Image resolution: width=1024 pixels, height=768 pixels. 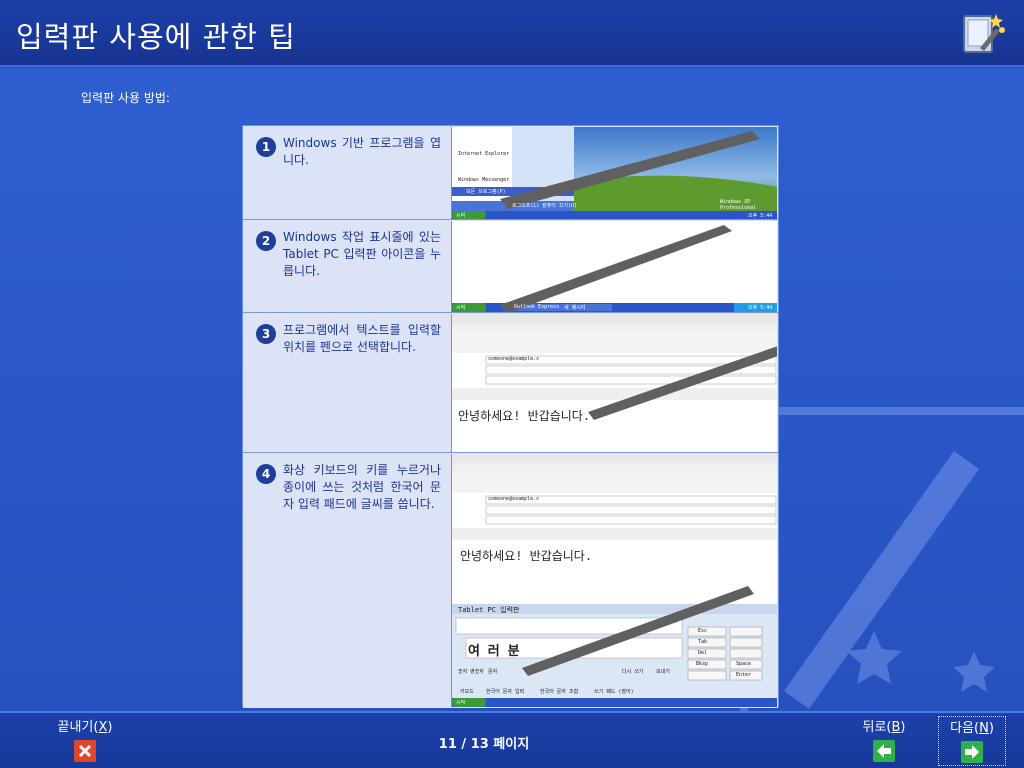 I want to click on subtitle: 입력판 사용 방법:, so click(x=125, y=98).